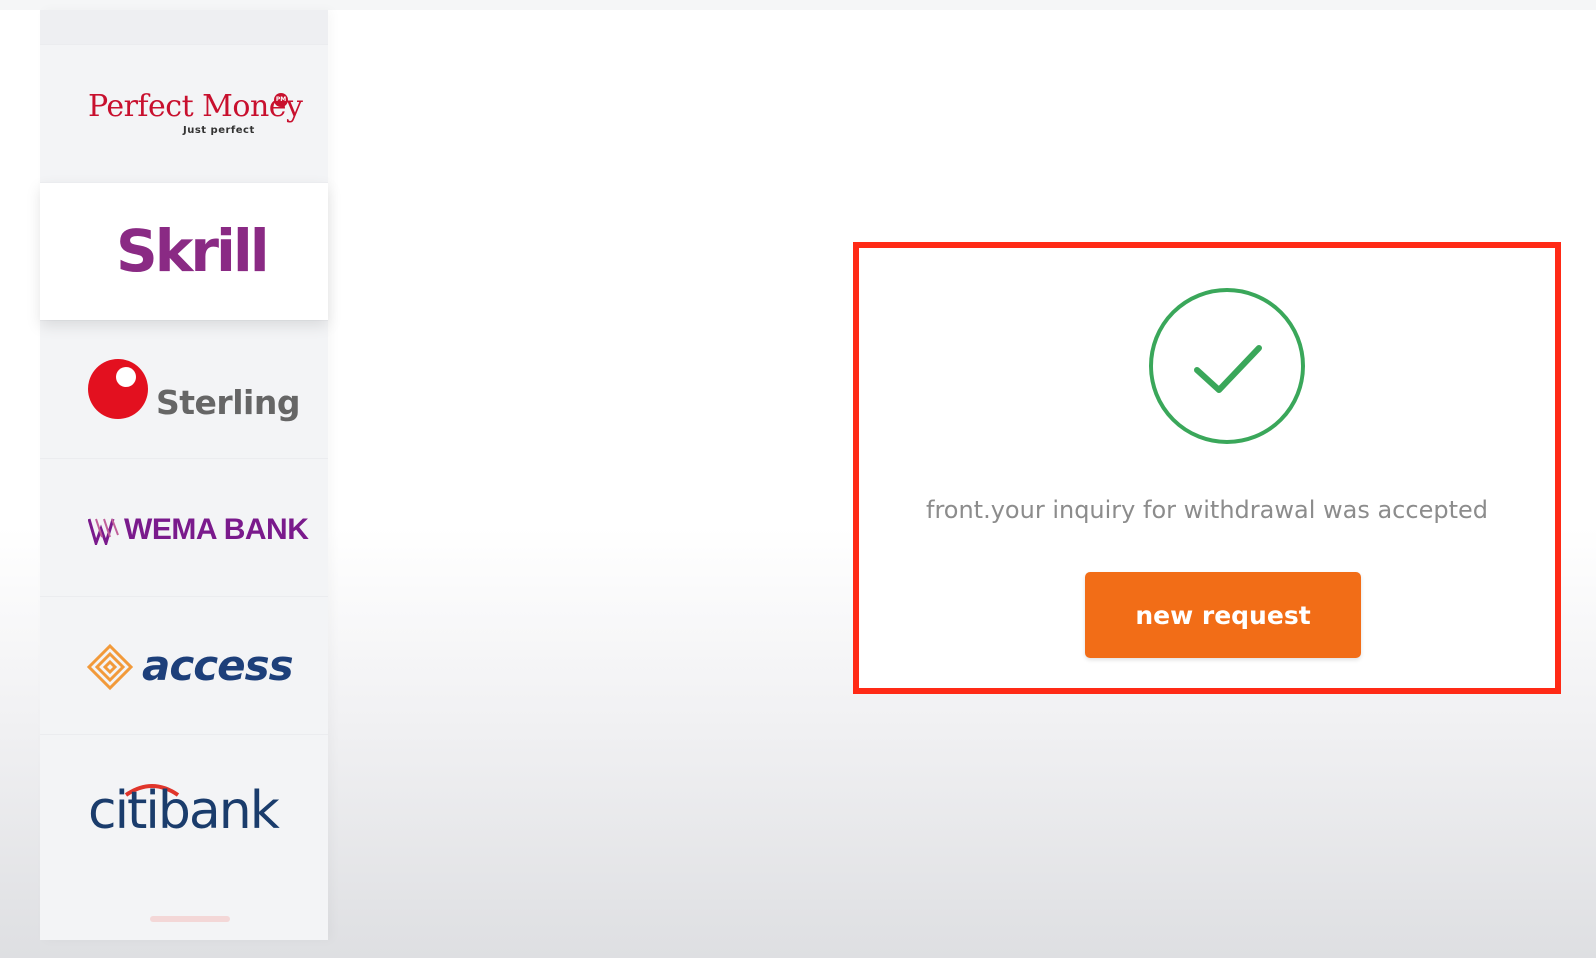 This screenshot has height=958, width=1596. What do you see at coordinates (103, 531) in the screenshot?
I see `wema-w-icon` at bounding box center [103, 531].